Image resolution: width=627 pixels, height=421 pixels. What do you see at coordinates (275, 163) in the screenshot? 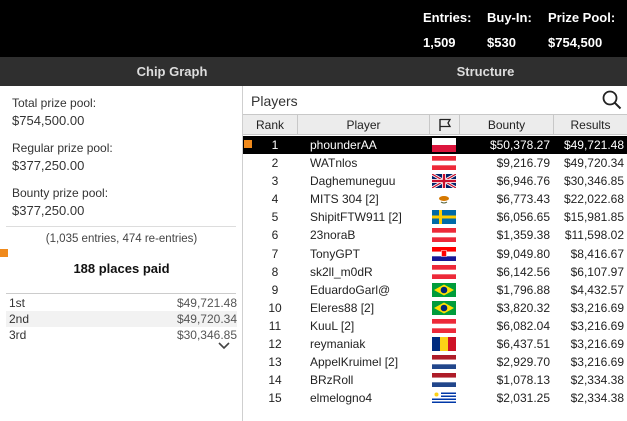
I see `player-rank: 2` at bounding box center [275, 163].